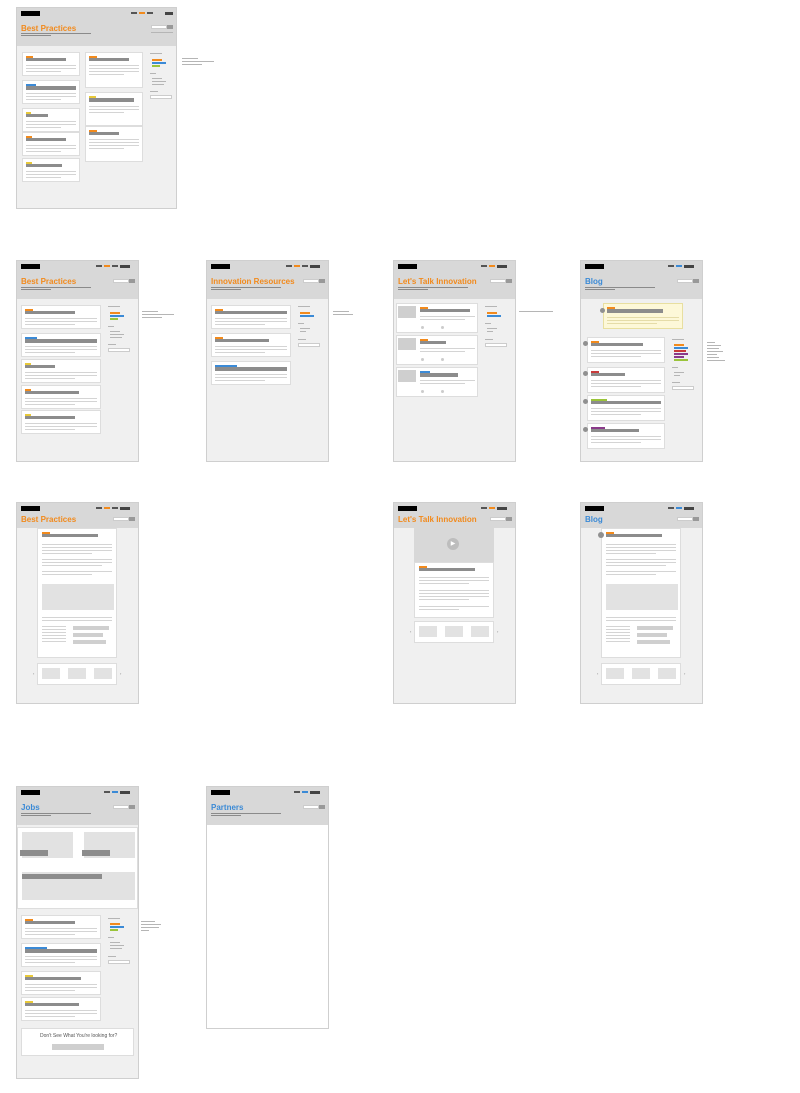 The height and width of the screenshot is (1093, 800). Describe the element at coordinates (77, 603) in the screenshot. I see `wireframe-best-practices-detail: Best Practices ‹ ›` at that location.